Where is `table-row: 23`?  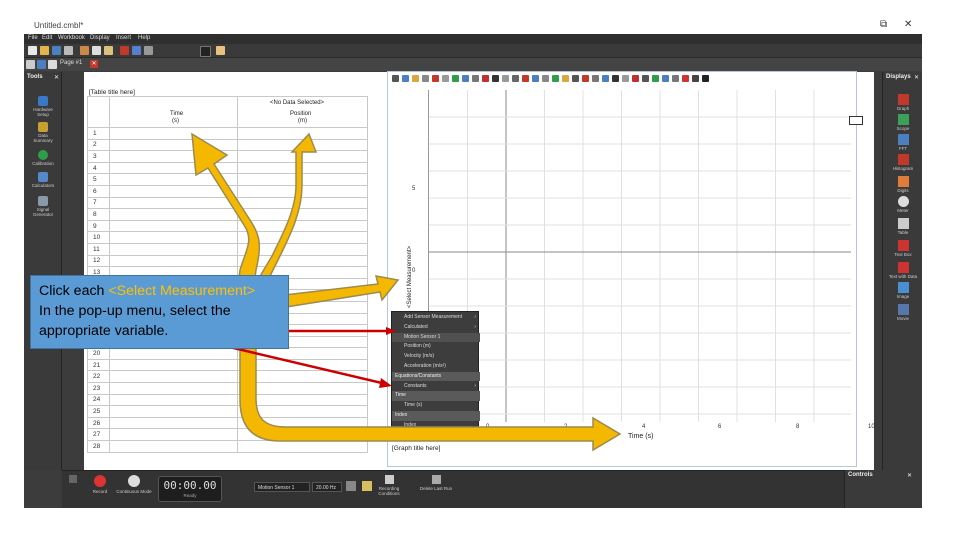
table-row: 23 is located at coordinates (227, 388).